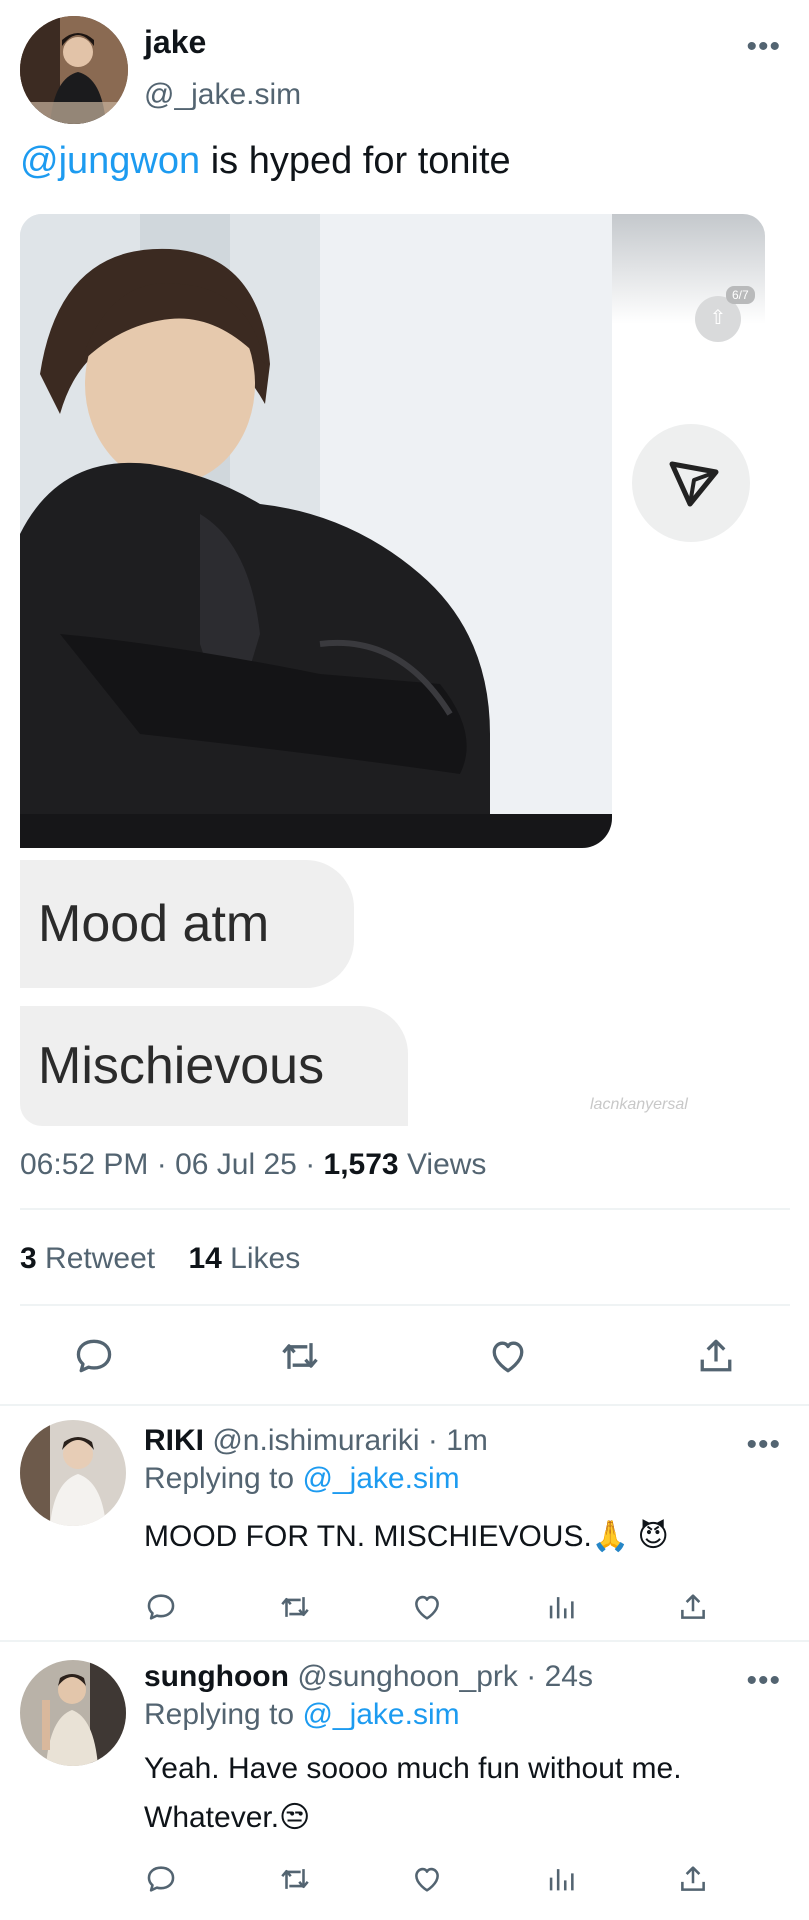 This screenshot has height=1920, width=809. Describe the element at coordinates (406, 1536) in the screenshot. I see `reply-text: MOOD FOR TN. MISCHIEVOUS.🙏 😈` at that location.